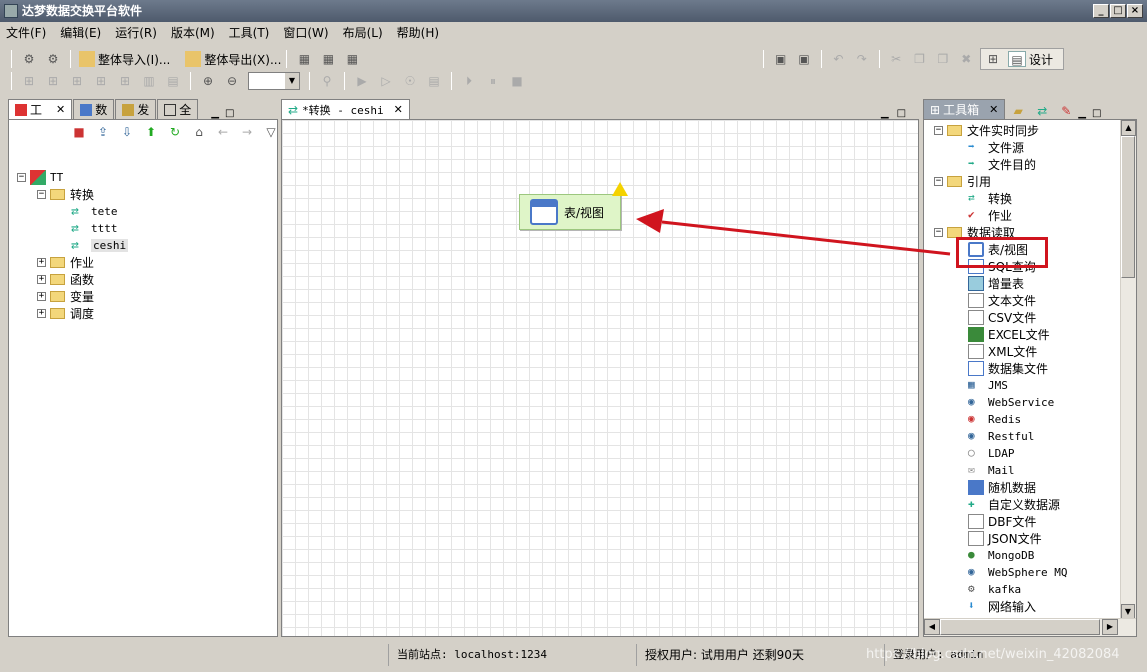  What do you see at coordinates (469, 81) in the screenshot?
I see `resume-icon: ⏵` at bounding box center [469, 81].